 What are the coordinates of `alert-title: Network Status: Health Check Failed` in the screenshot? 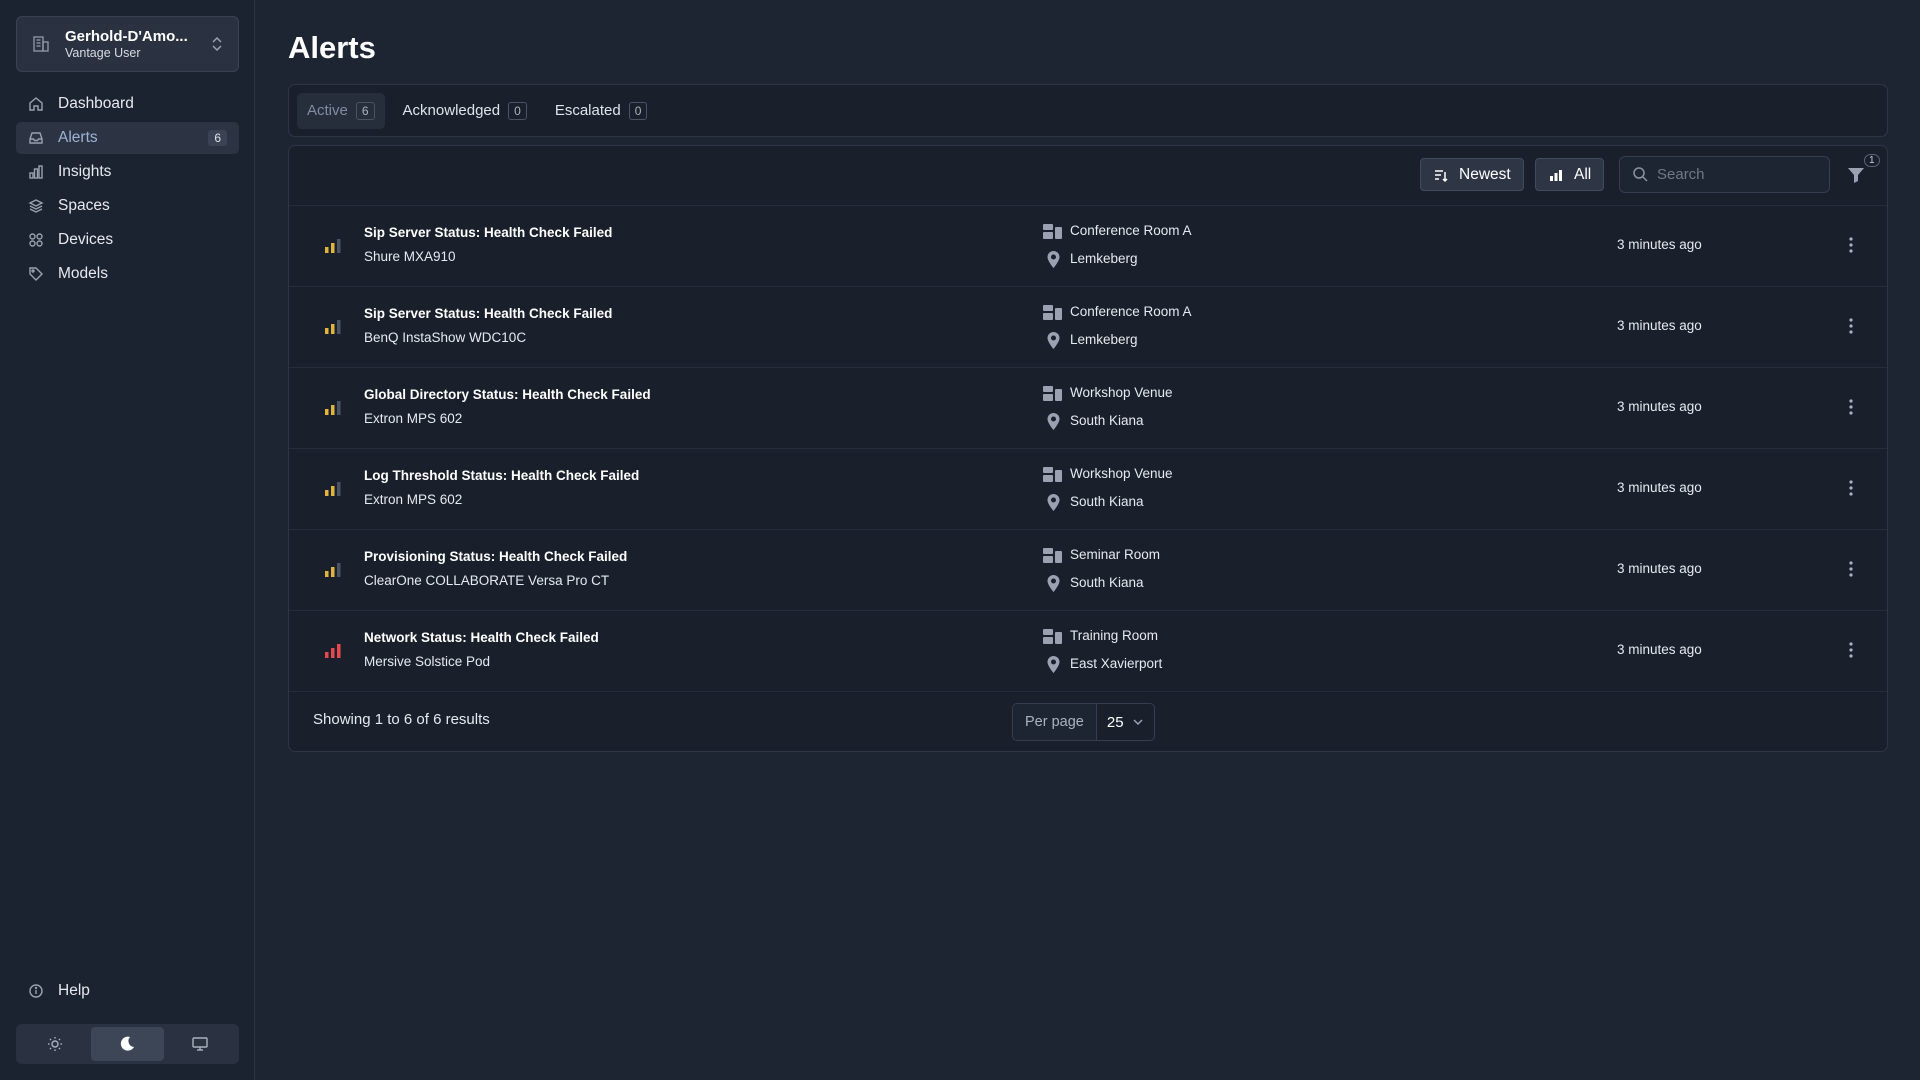 It's located at (481, 637).